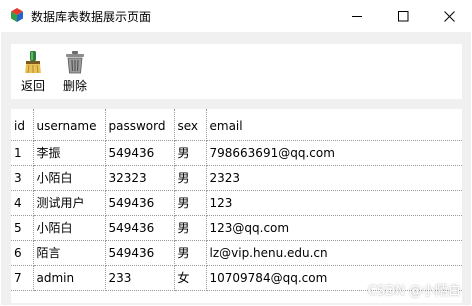 This screenshot has height=306, width=472. I want to click on minimize-icon, so click(356, 16).